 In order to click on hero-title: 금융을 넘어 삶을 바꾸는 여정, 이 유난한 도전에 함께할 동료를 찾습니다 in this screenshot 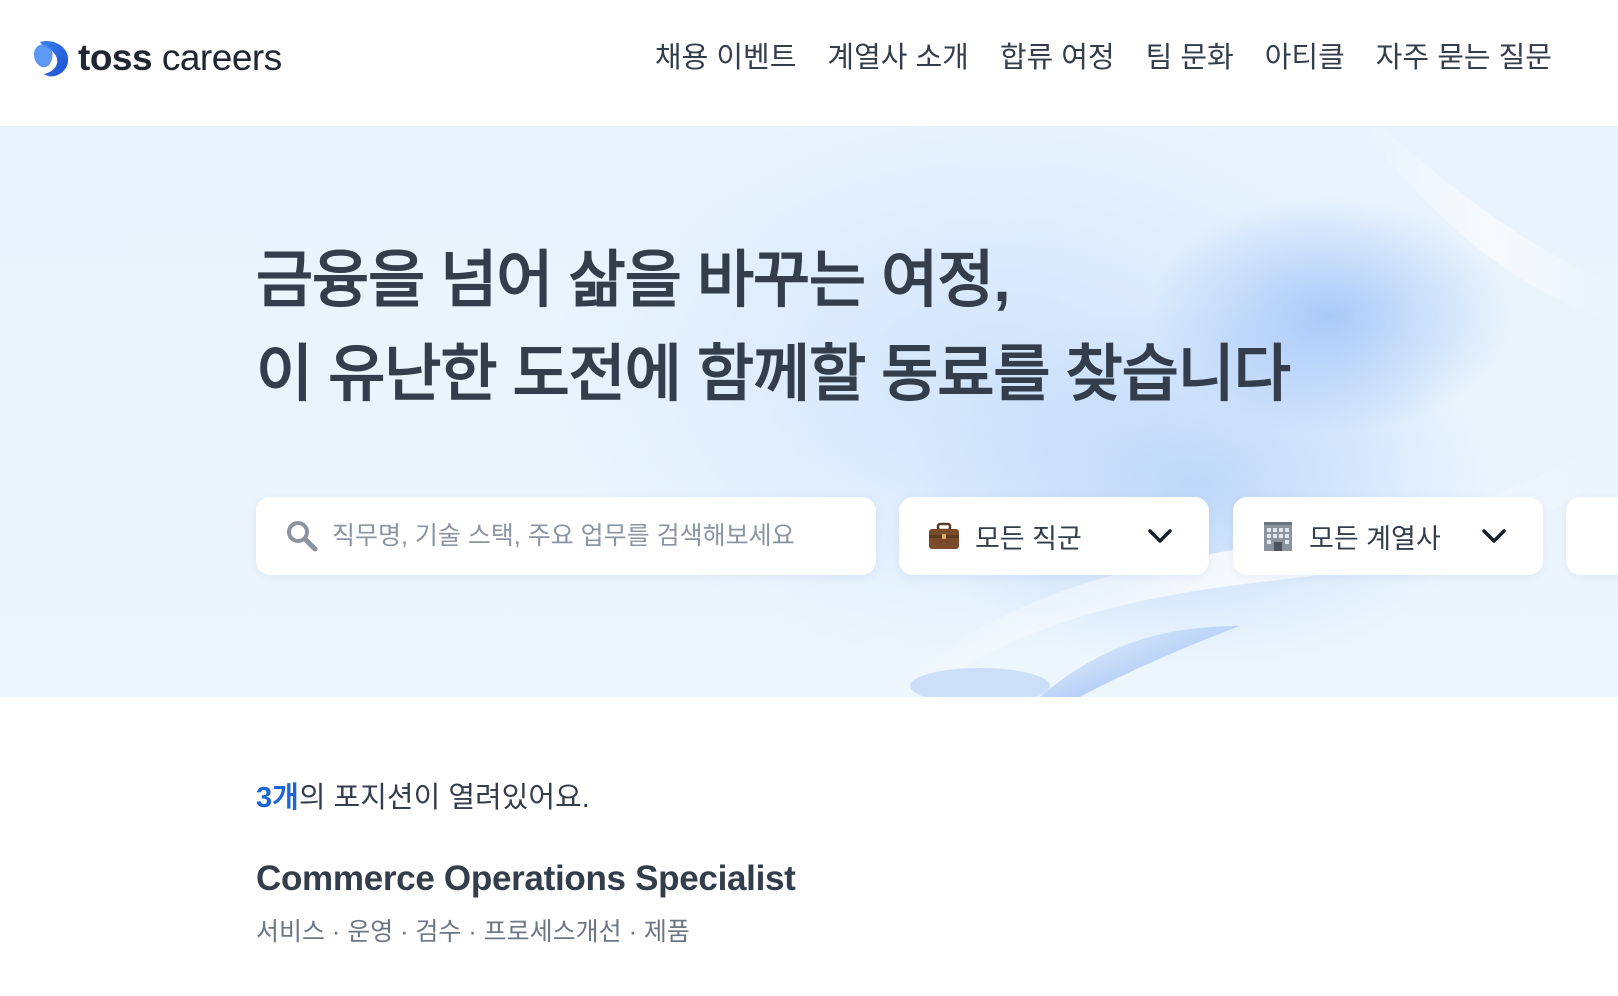, I will do `click(773, 328)`.